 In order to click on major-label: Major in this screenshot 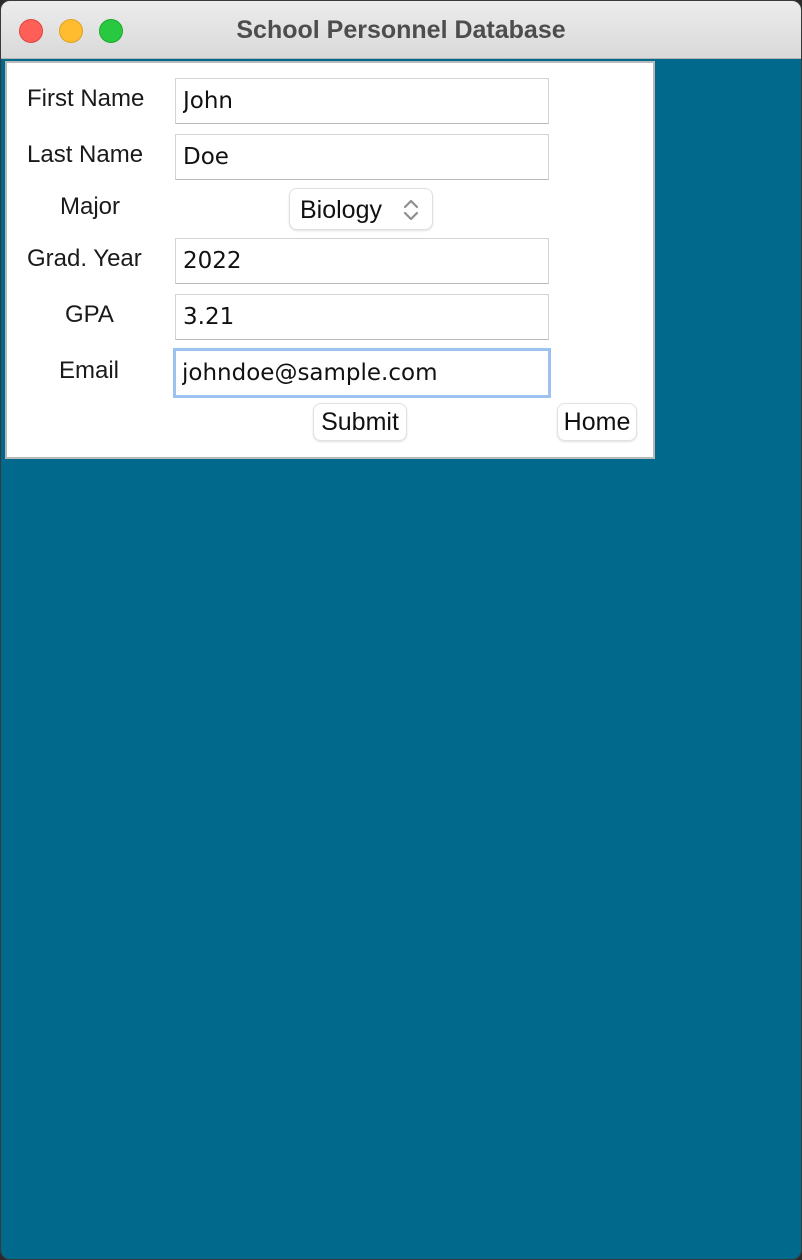, I will do `click(90, 206)`.